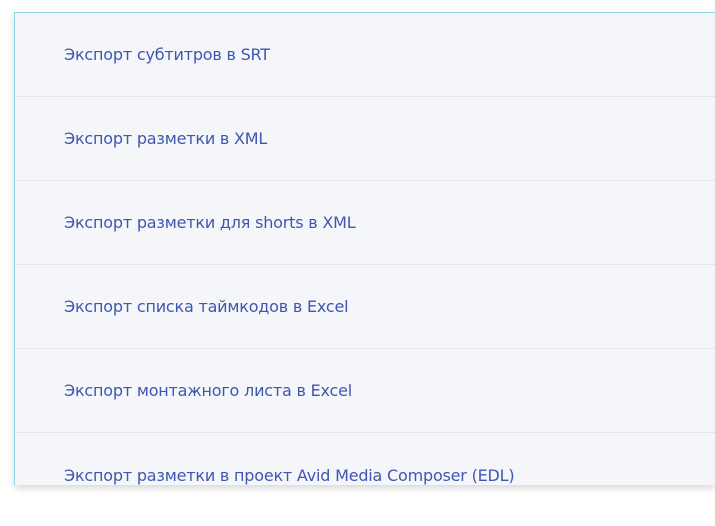  What do you see at coordinates (210, 222) in the screenshot?
I see `menu-item-label: Экспорт разметки для shorts в XML` at bounding box center [210, 222].